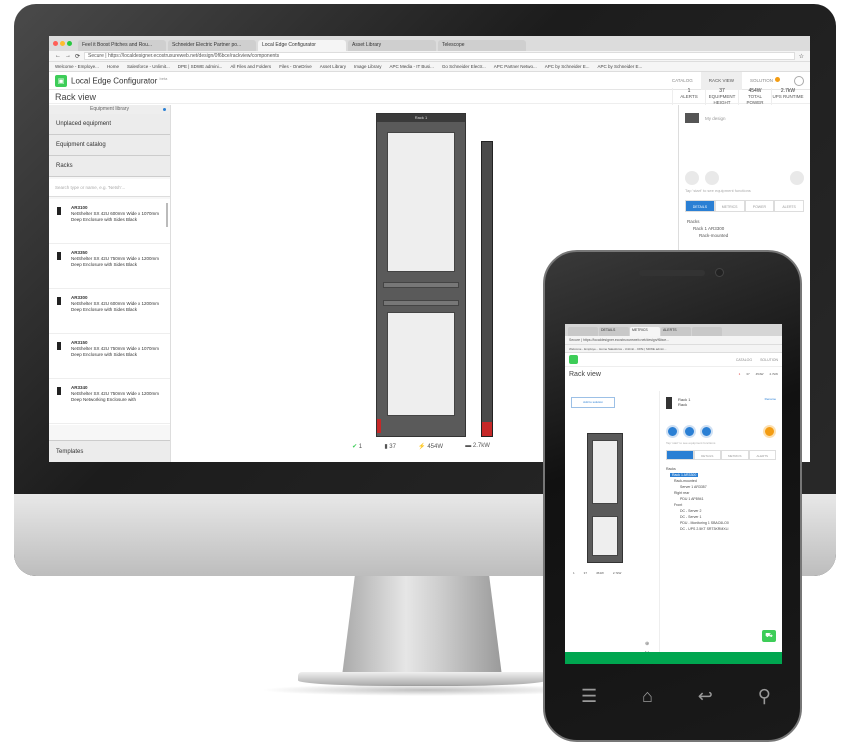 This screenshot has width=843, height=747. Describe the element at coordinates (645, 331) in the screenshot. I see `browser-tab-active: METRICS` at that location.